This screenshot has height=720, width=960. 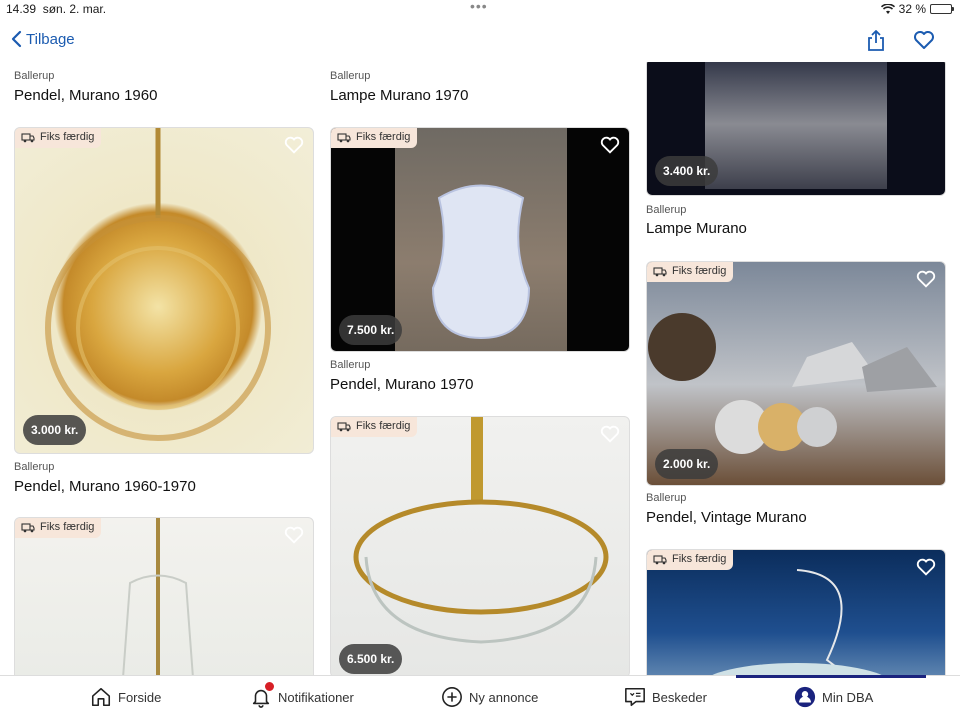 What do you see at coordinates (269, 686) in the screenshot?
I see `notification-dot` at bounding box center [269, 686].